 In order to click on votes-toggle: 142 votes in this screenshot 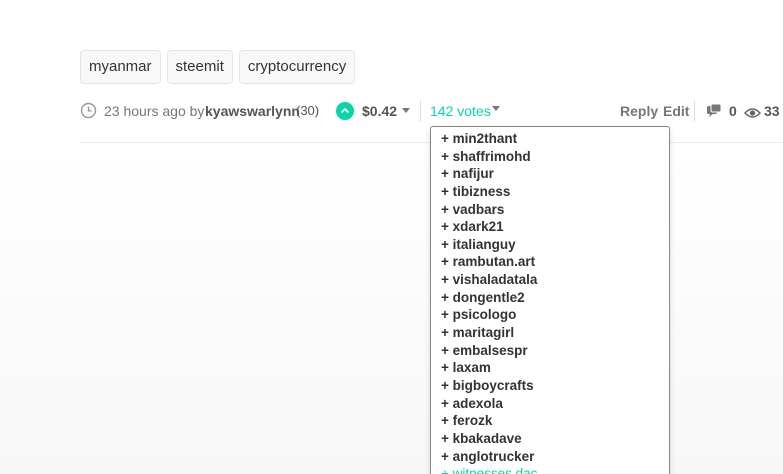, I will do `click(460, 111)`.